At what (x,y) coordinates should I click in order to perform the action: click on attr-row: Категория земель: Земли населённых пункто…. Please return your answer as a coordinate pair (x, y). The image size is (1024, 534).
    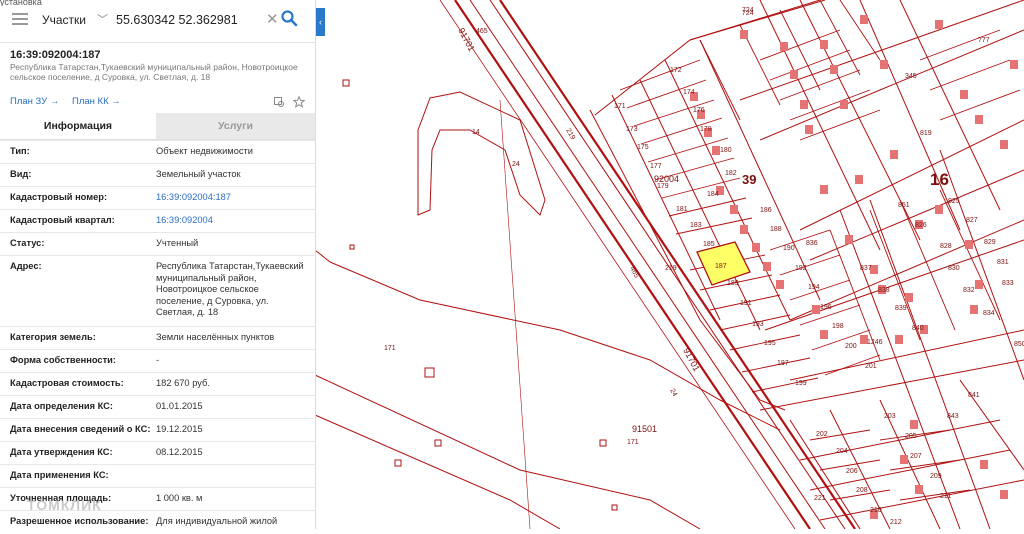
    Looking at the image, I should click on (157, 338).